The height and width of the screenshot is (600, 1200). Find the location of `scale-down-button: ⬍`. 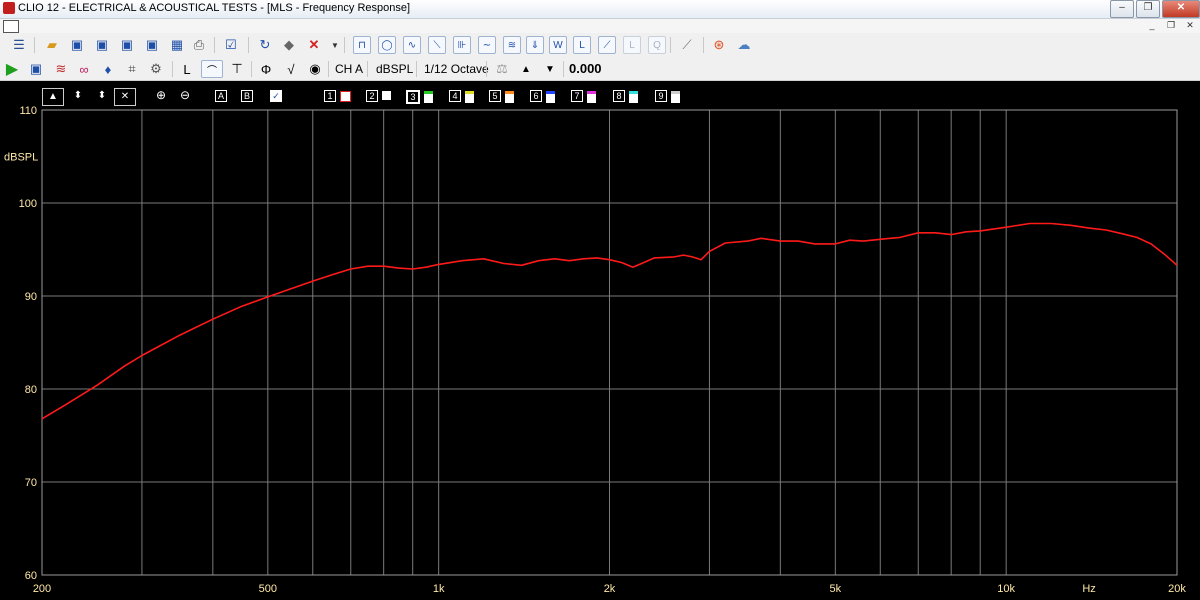

scale-down-button: ⬍ is located at coordinates (102, 96).